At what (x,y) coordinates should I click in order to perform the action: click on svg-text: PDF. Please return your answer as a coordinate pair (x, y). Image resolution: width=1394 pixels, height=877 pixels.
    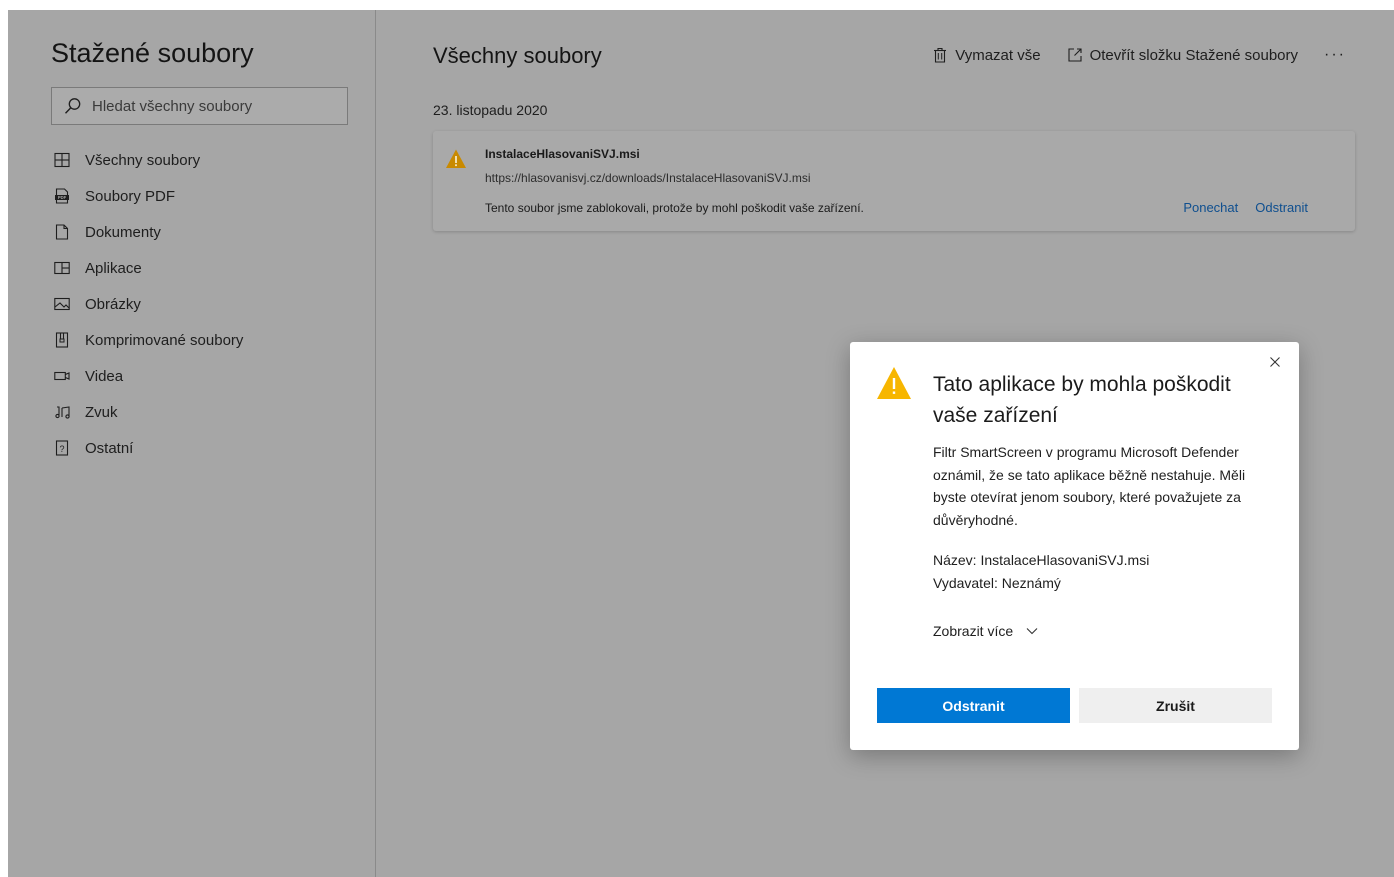
    Looking at the image, I should click on (62, 197).